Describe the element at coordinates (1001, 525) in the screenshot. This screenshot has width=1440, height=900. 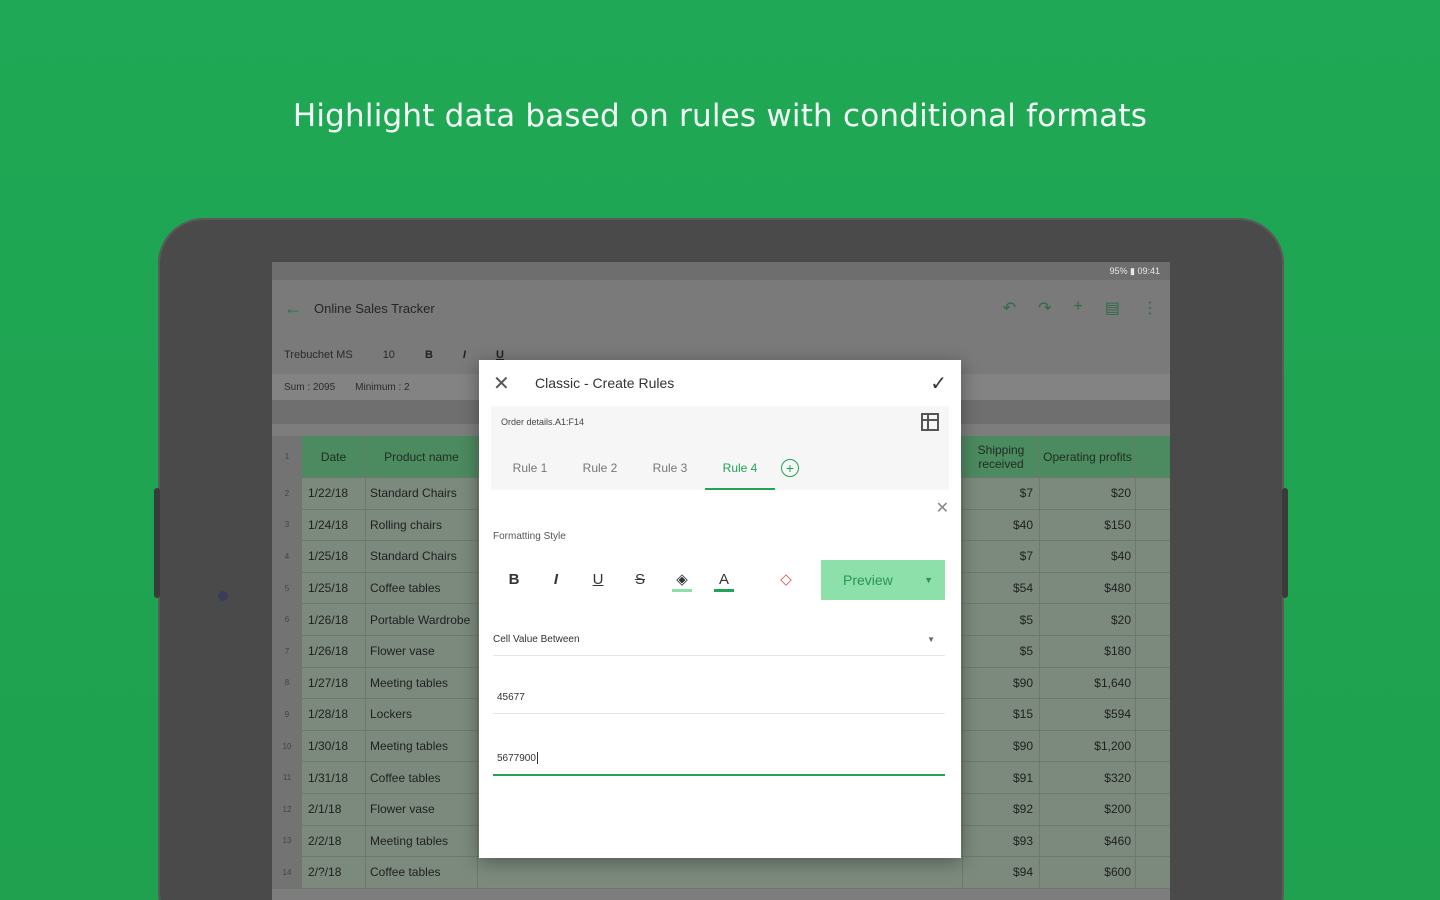
I see `cell-shipping: $40` at that location.